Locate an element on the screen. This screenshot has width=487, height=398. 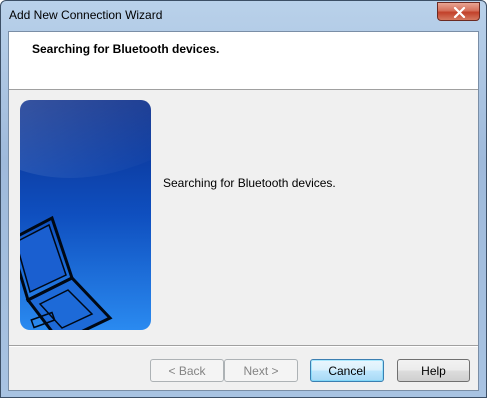
page-title: Searching for Bluetooth devices. is located at coordinates (126, 49).